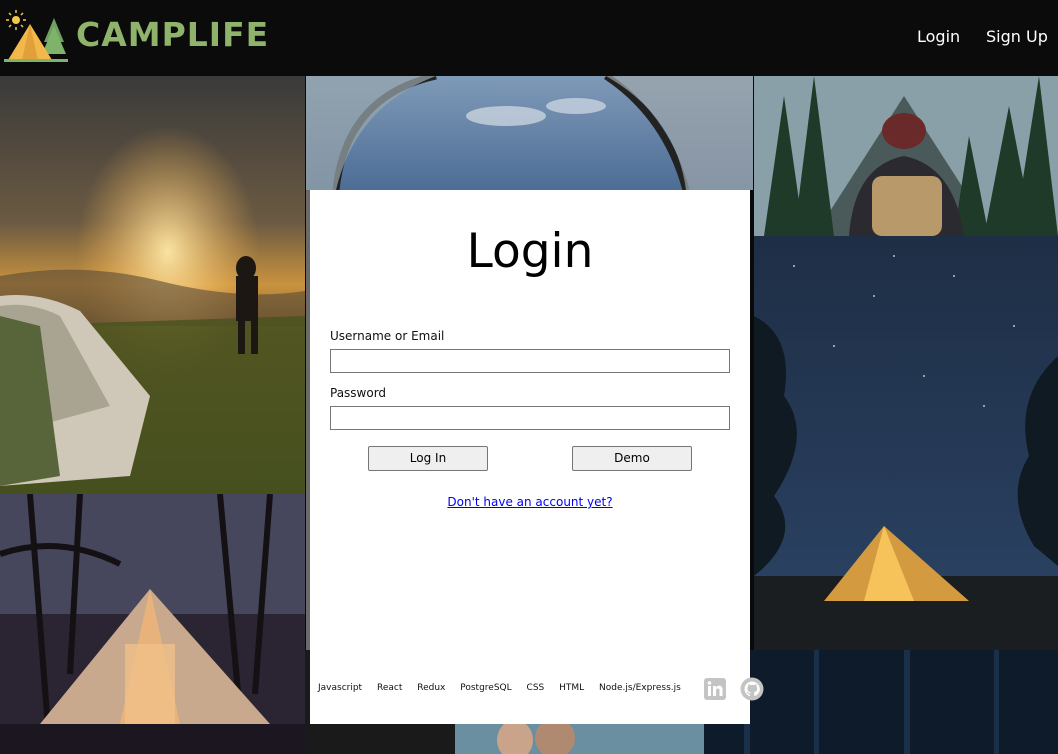  What do you see at coordinates (632, 458) in the screenshot?
I see `demo-button: Demo` at bounding box center [632, 458].